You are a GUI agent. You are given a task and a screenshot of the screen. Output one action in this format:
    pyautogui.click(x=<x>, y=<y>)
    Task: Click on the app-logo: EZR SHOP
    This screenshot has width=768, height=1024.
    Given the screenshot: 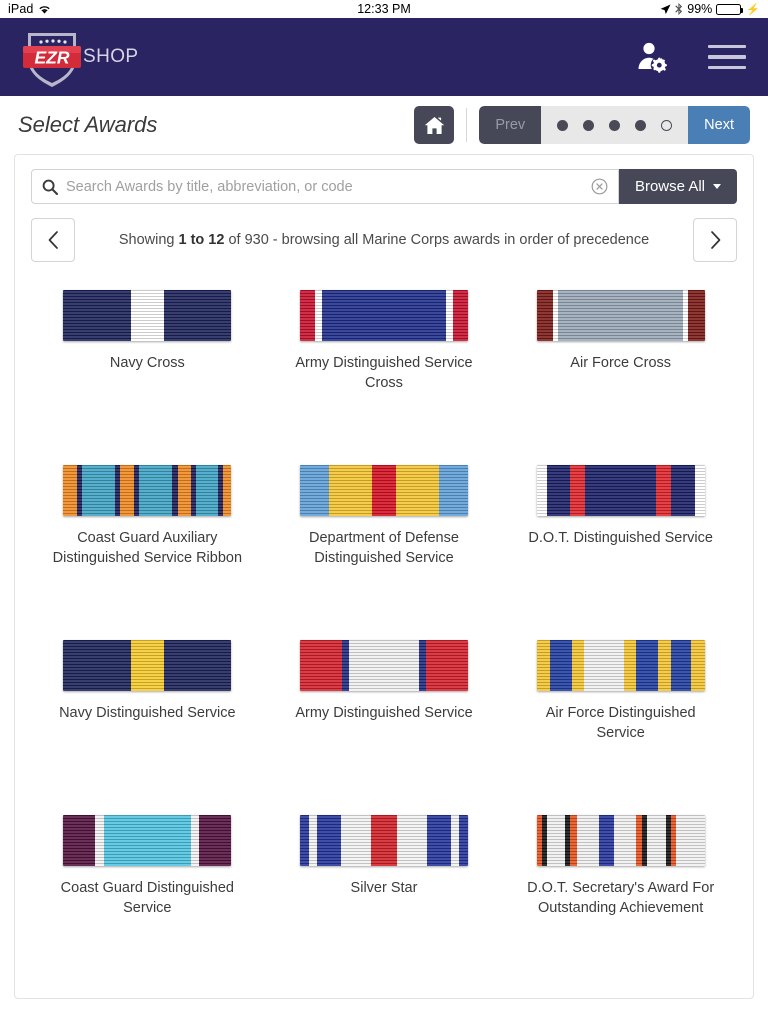 What is the action you would take?
    pyautogui.click(x=80, y=57)
    